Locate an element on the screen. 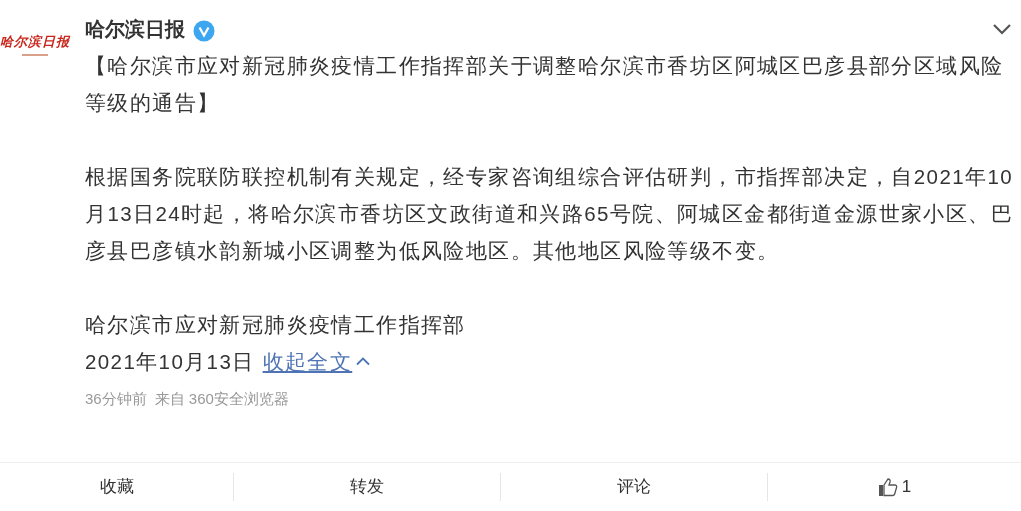 This screenshot has height=511, width=1021. thumbs-up-icon is located at coordinates (887, 487).